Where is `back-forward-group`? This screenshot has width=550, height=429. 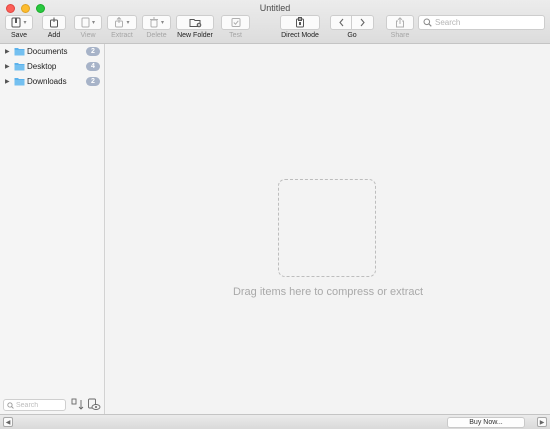 back-forward-group is located at coordinates (352, 22).